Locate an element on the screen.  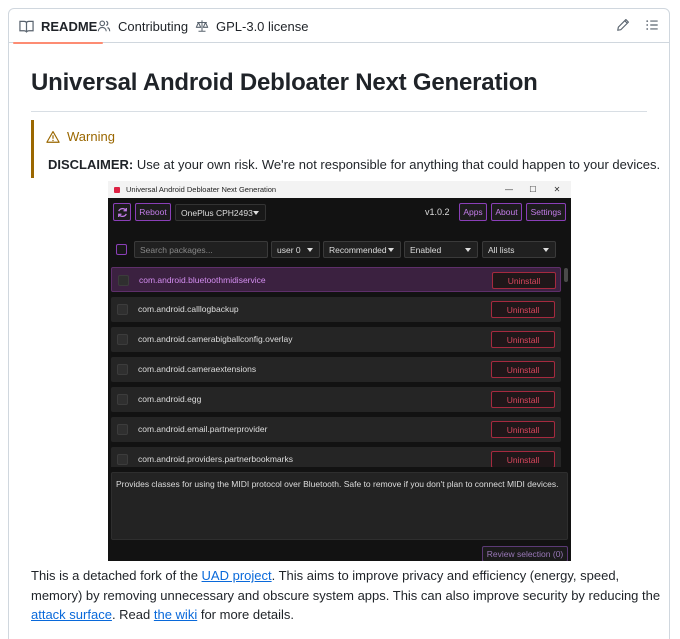
refresh-button is located at coordinates (122, 212).